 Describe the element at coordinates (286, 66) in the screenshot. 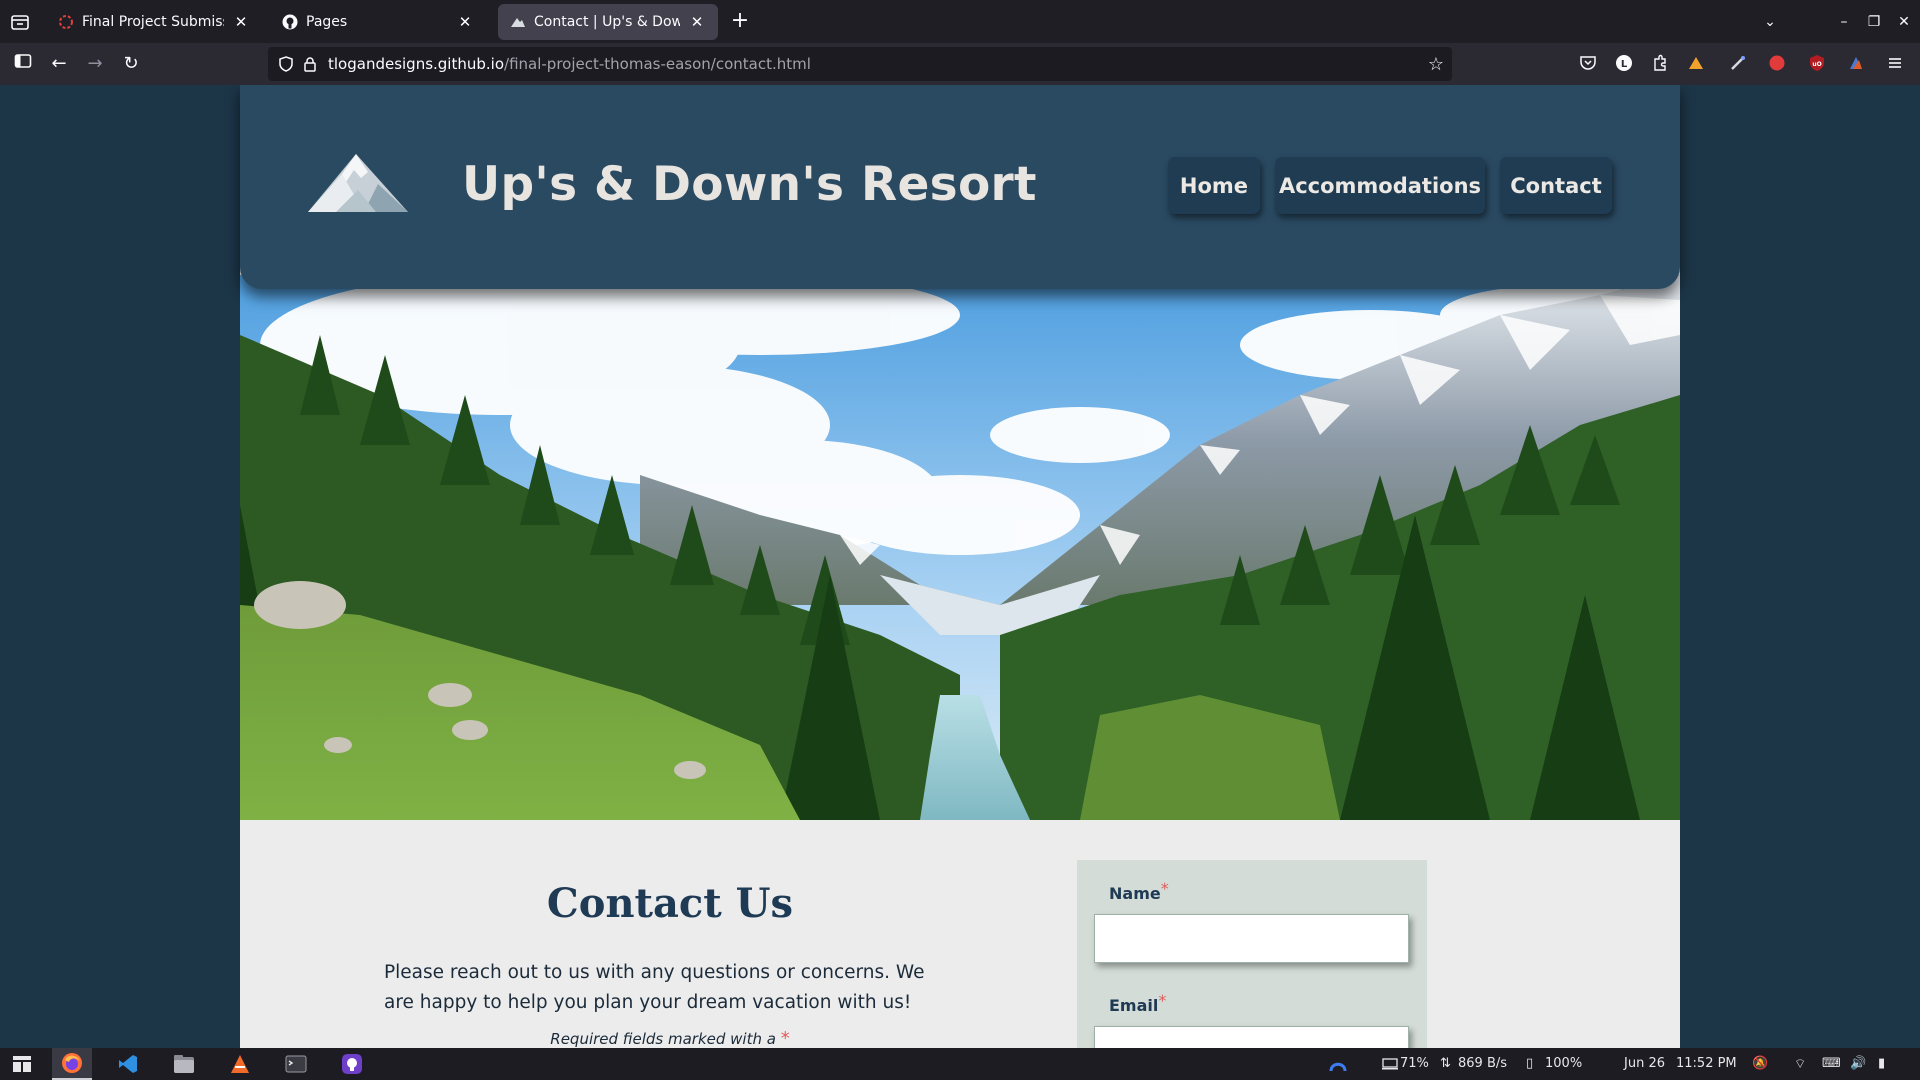

I see `tracking-protection-icon` at that location.